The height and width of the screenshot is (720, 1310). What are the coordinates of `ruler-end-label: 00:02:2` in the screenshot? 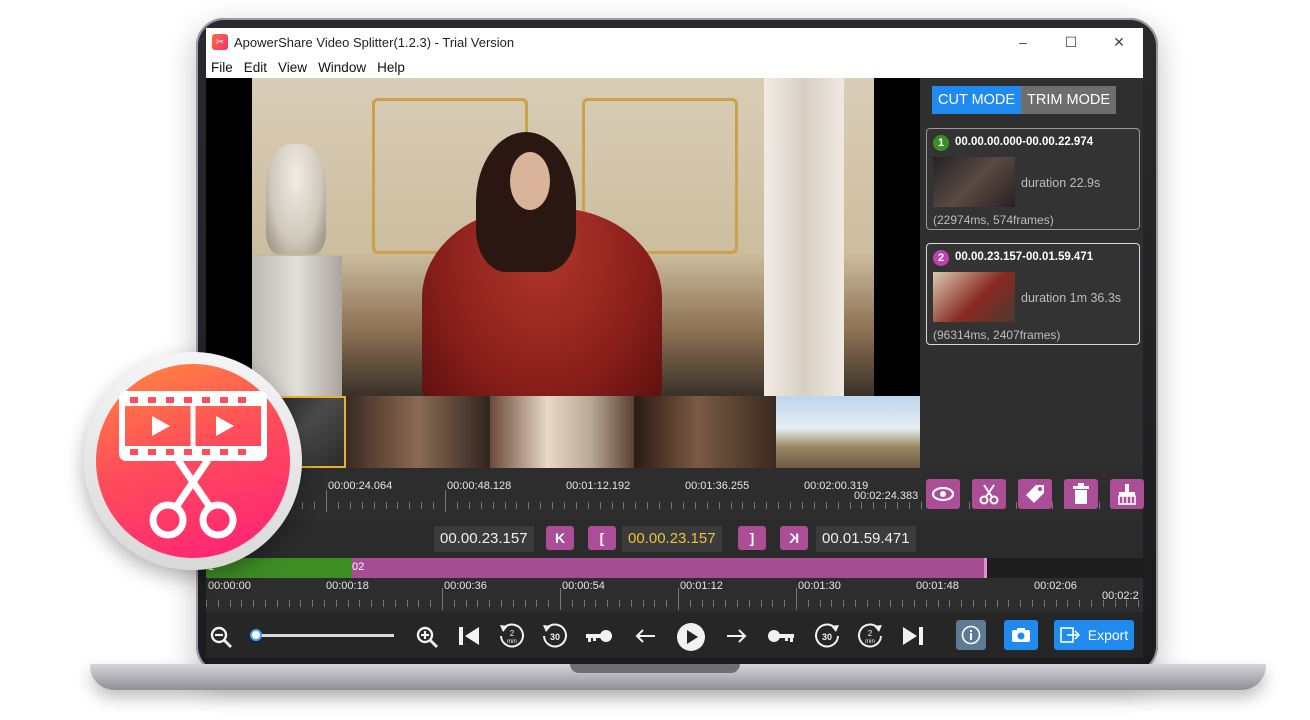 It's located at (1120, 596).